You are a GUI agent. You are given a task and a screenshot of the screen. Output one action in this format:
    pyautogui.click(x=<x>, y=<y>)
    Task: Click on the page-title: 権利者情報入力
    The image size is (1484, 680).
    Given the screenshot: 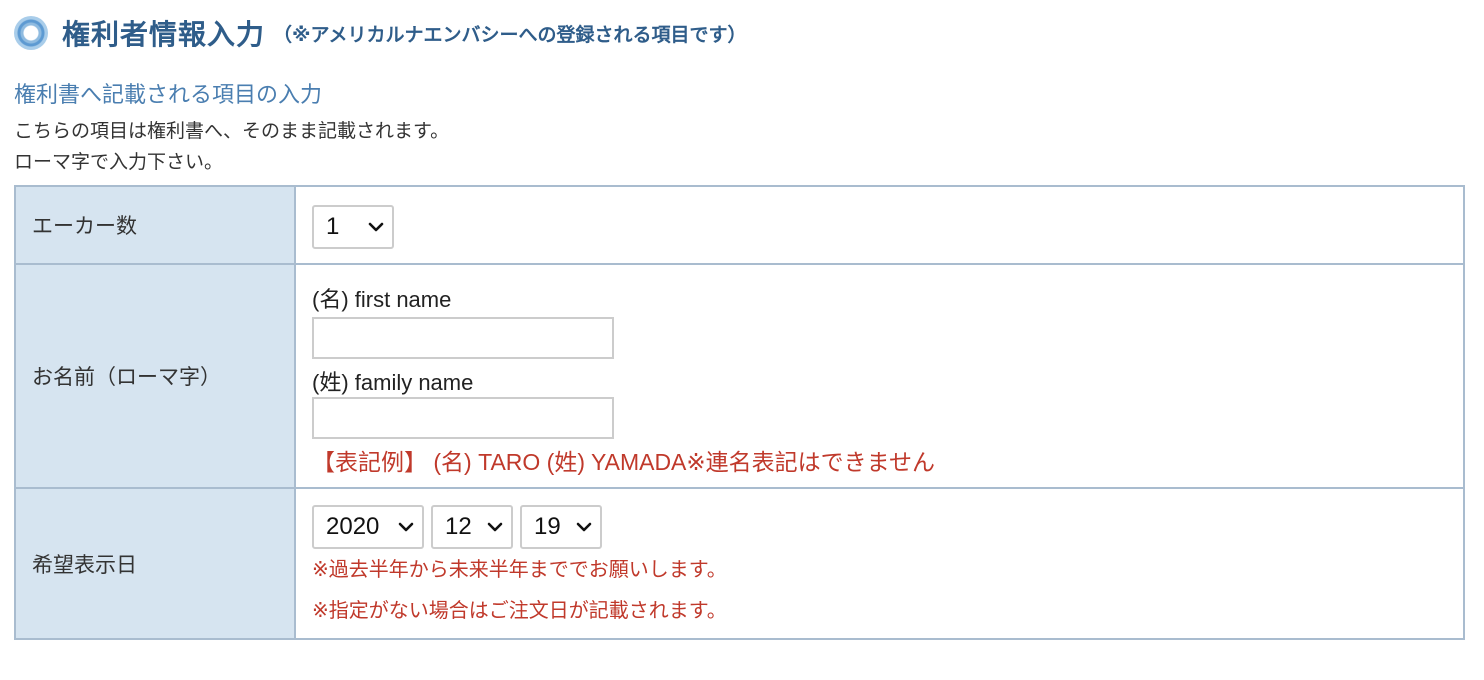 What is the action you would take?
    pyautogui.click(x=164, y=34)
    